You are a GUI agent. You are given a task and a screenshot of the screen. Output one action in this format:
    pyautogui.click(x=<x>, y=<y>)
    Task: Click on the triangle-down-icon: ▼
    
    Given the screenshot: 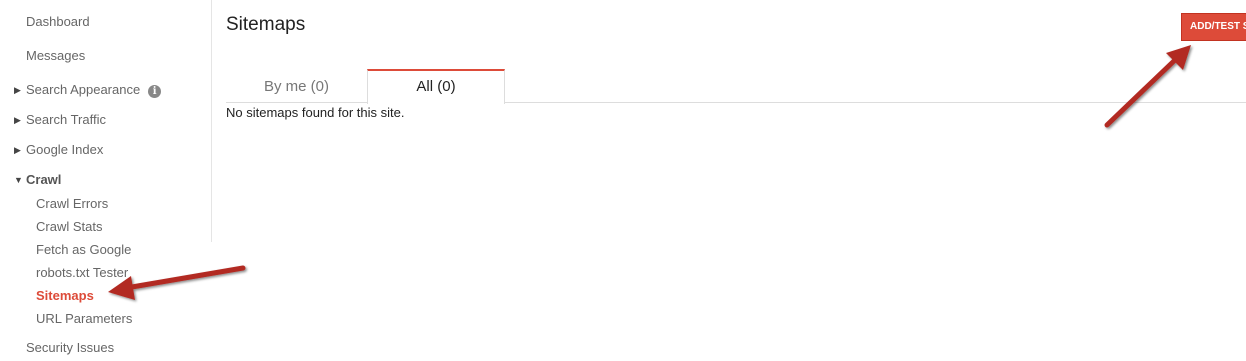 What is the action you would take?
    pyautogui.click(x=18, y=180)
    